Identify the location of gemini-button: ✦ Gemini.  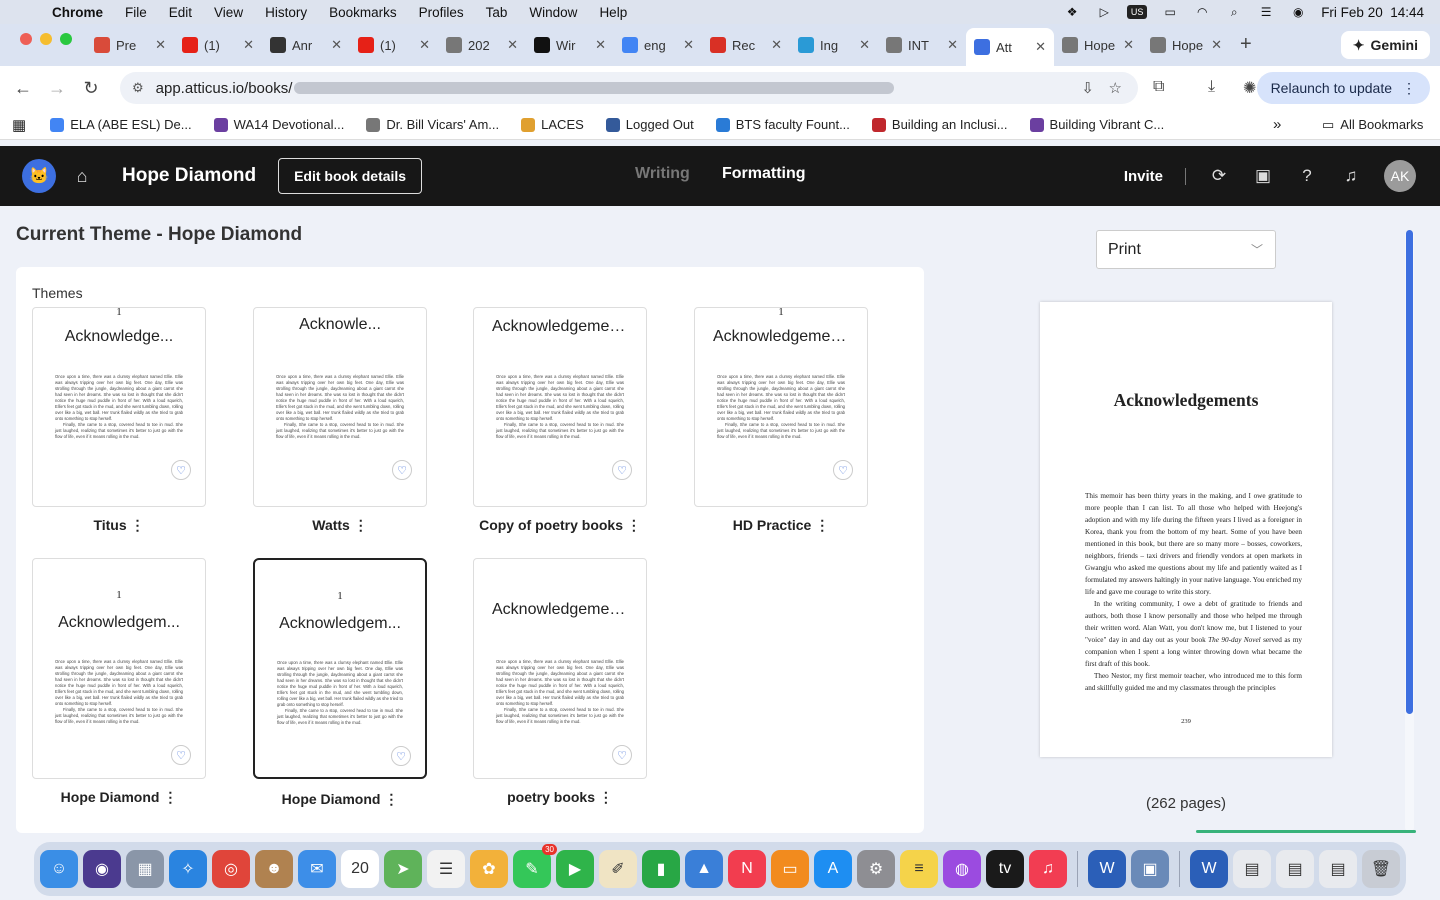
(1385, 45).